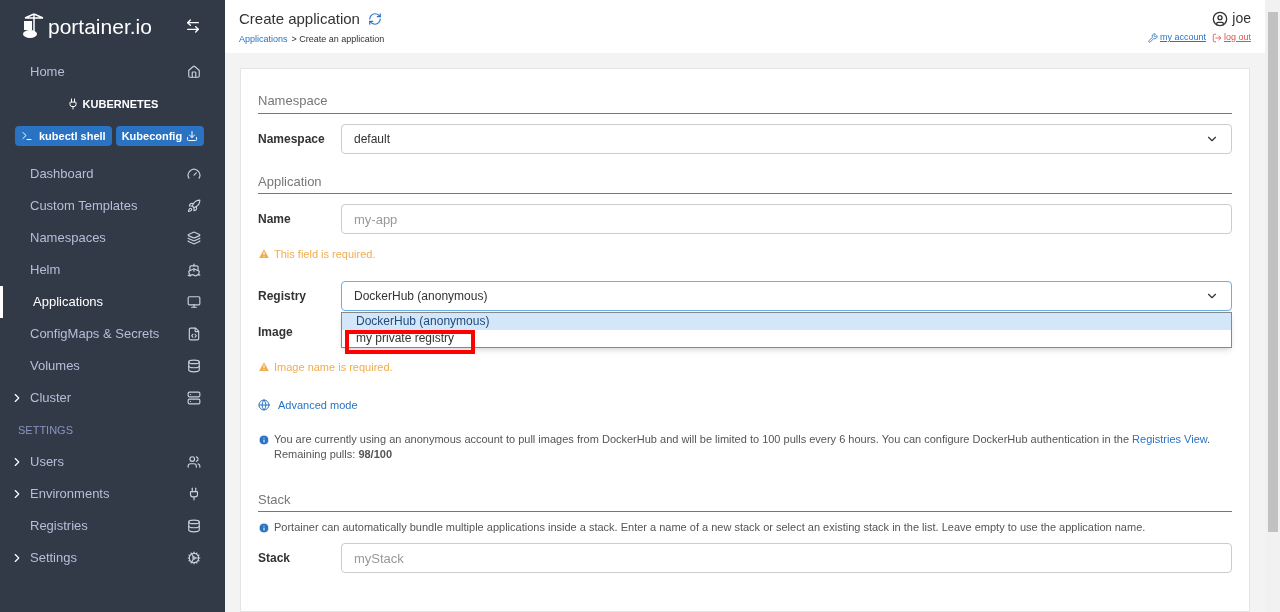 The image size is (1280, 612). I want to click on field-label: Registry, so click(283, 296).